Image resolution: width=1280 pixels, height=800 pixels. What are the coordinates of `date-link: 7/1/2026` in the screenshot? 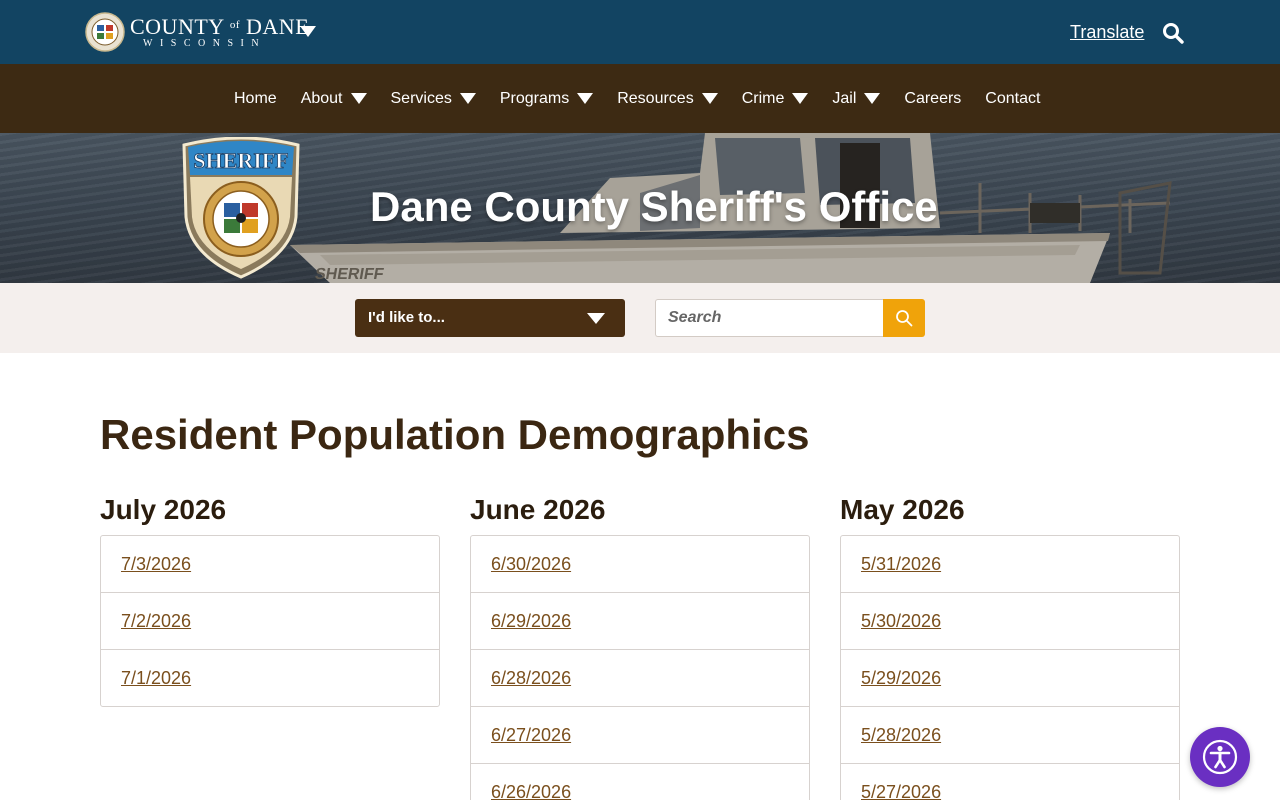 It's located at (156, 678).